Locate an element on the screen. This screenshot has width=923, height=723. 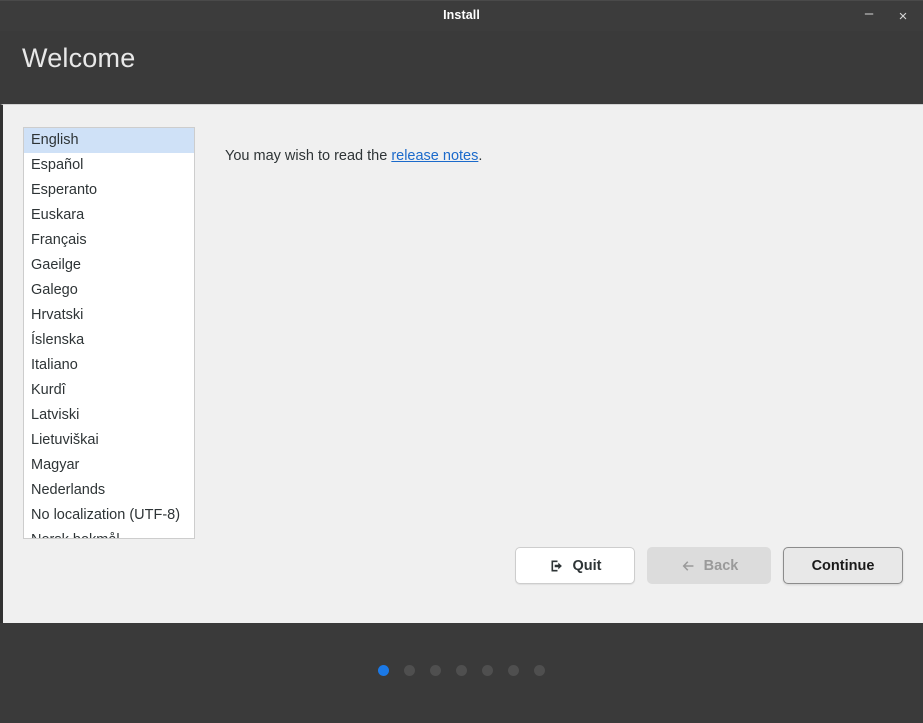
quit-button: Quit is located at coordinates (575, 565).